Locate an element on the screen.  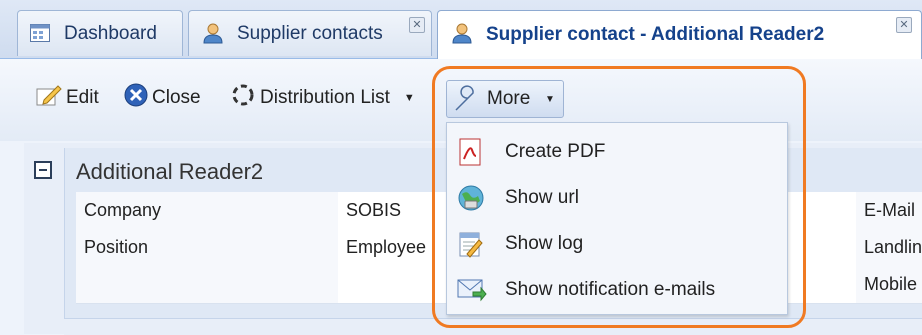
tab-supplier-contact-detail: Supplier contact - Additional Reader2 ✕ is located at coordinates (679, 34).